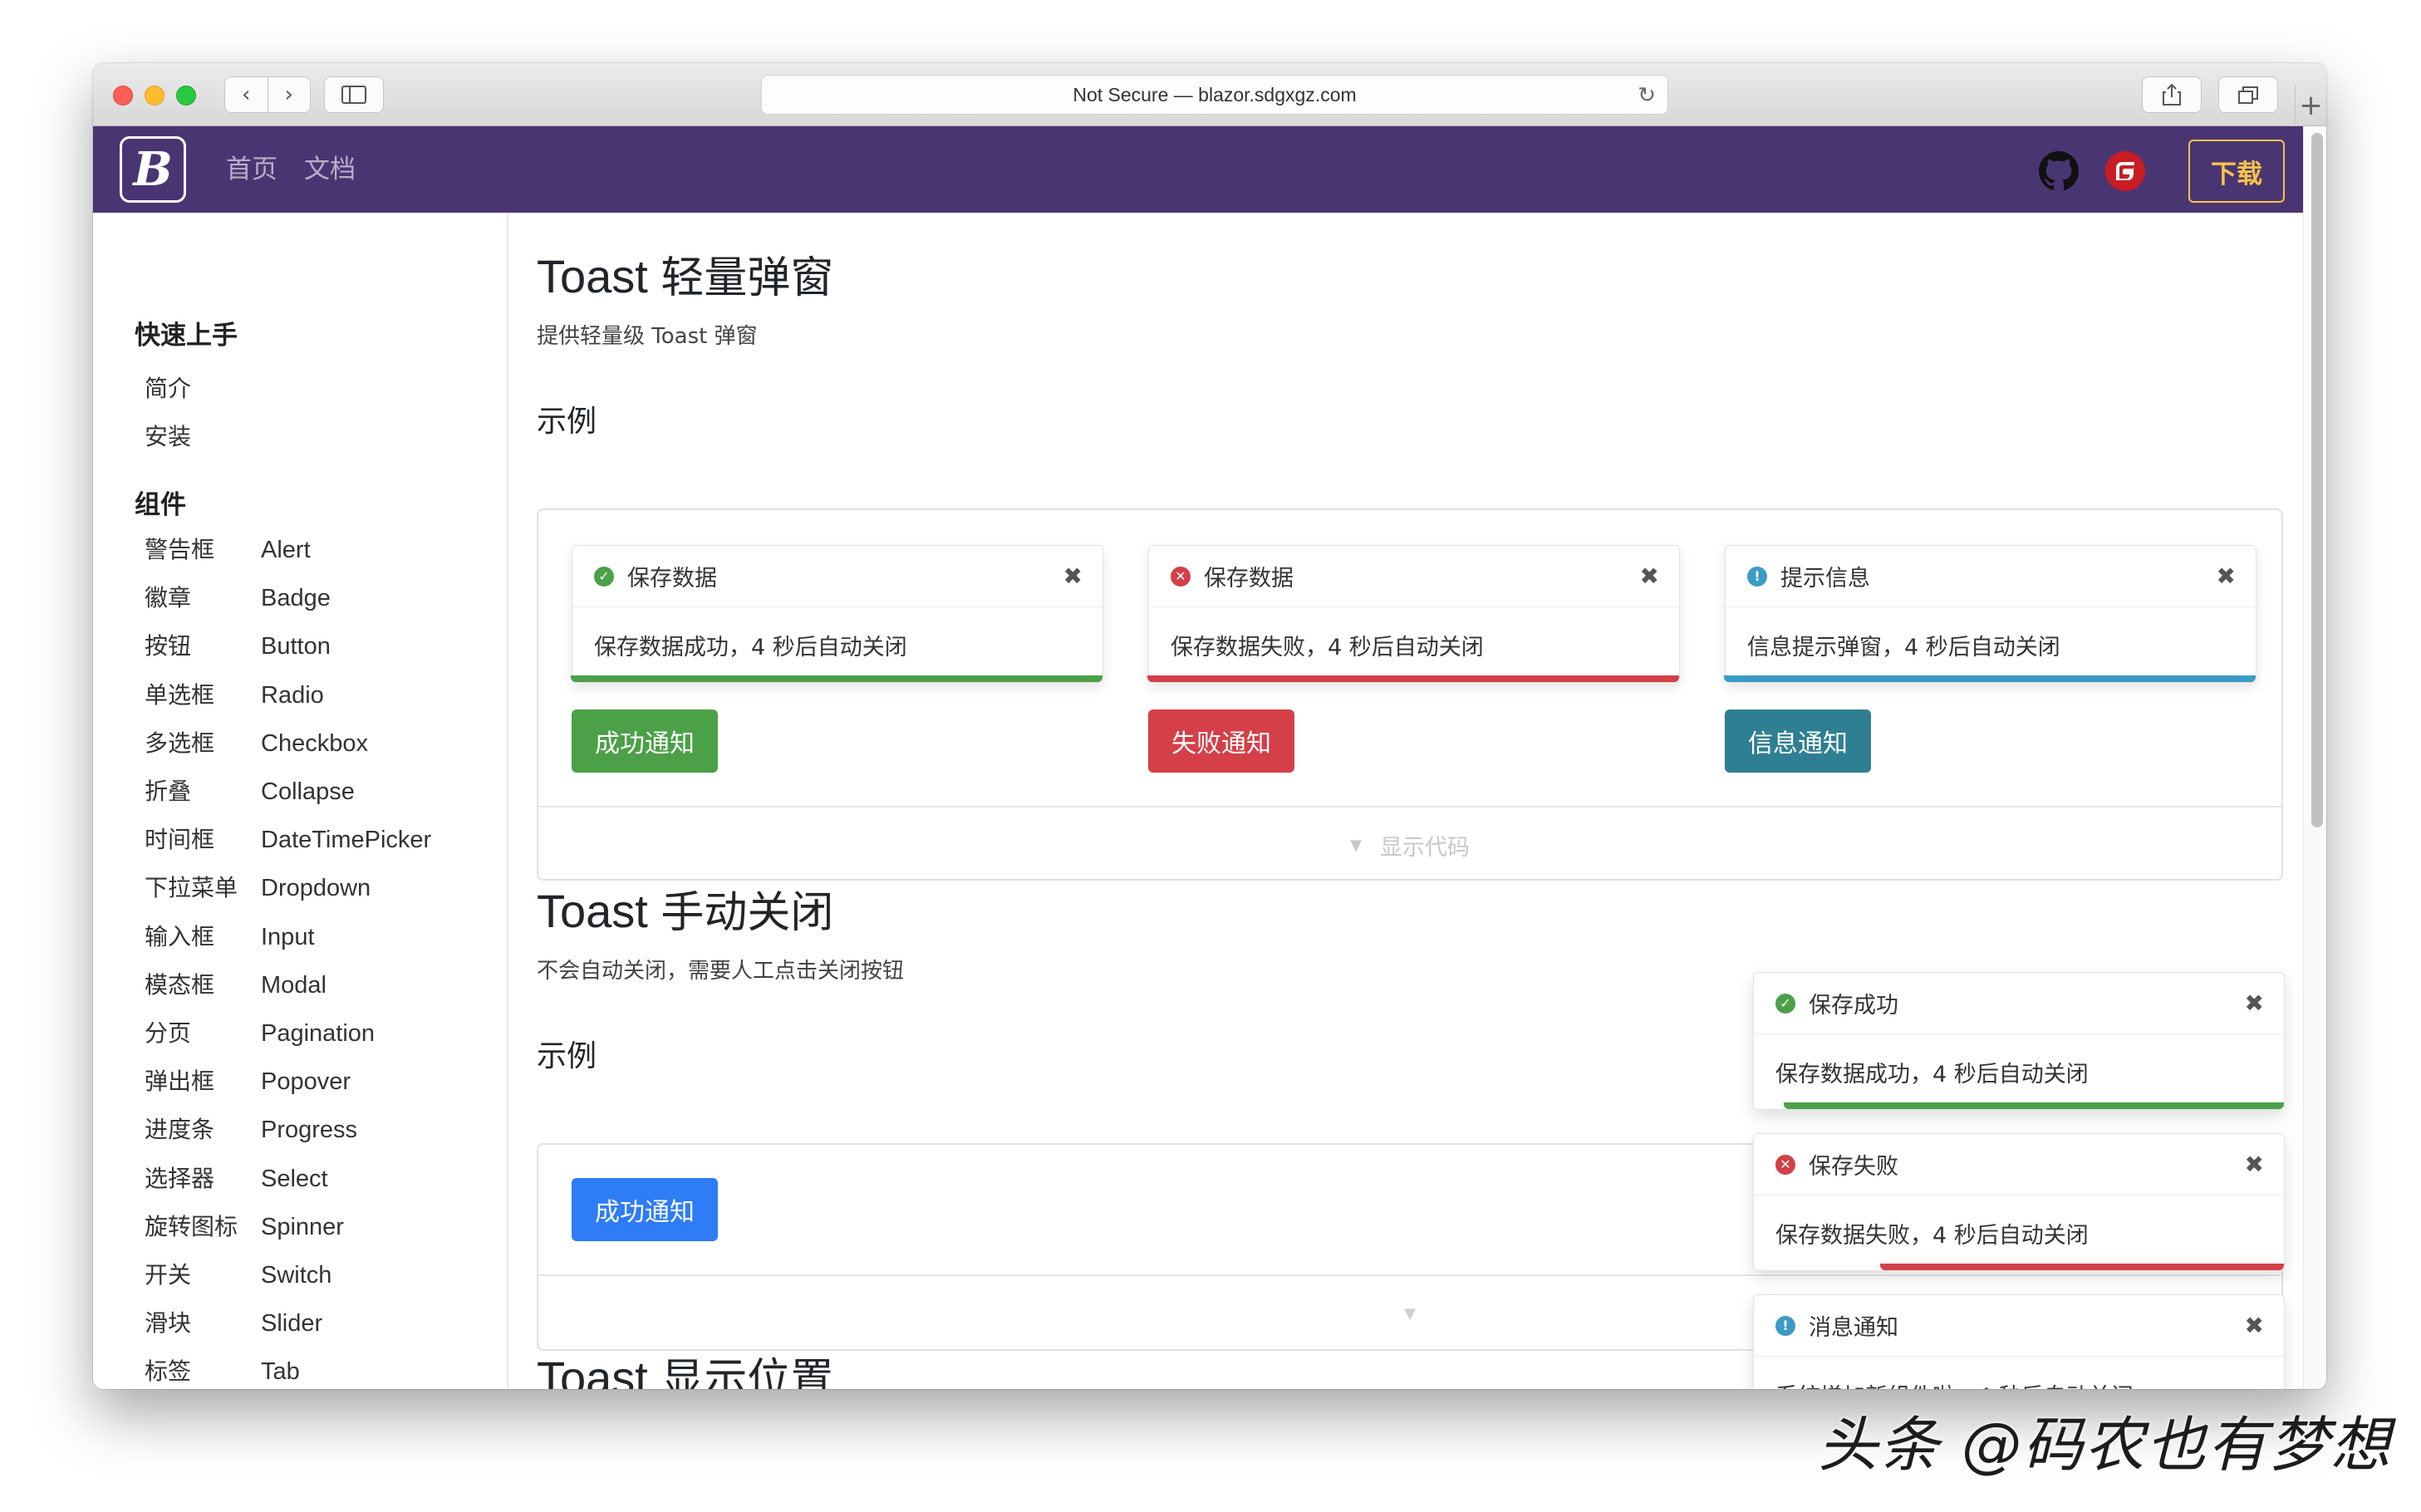 The width and height of the screenshot is (2421, 1512). I want to click on forward-button: ›, so click(289, 94).